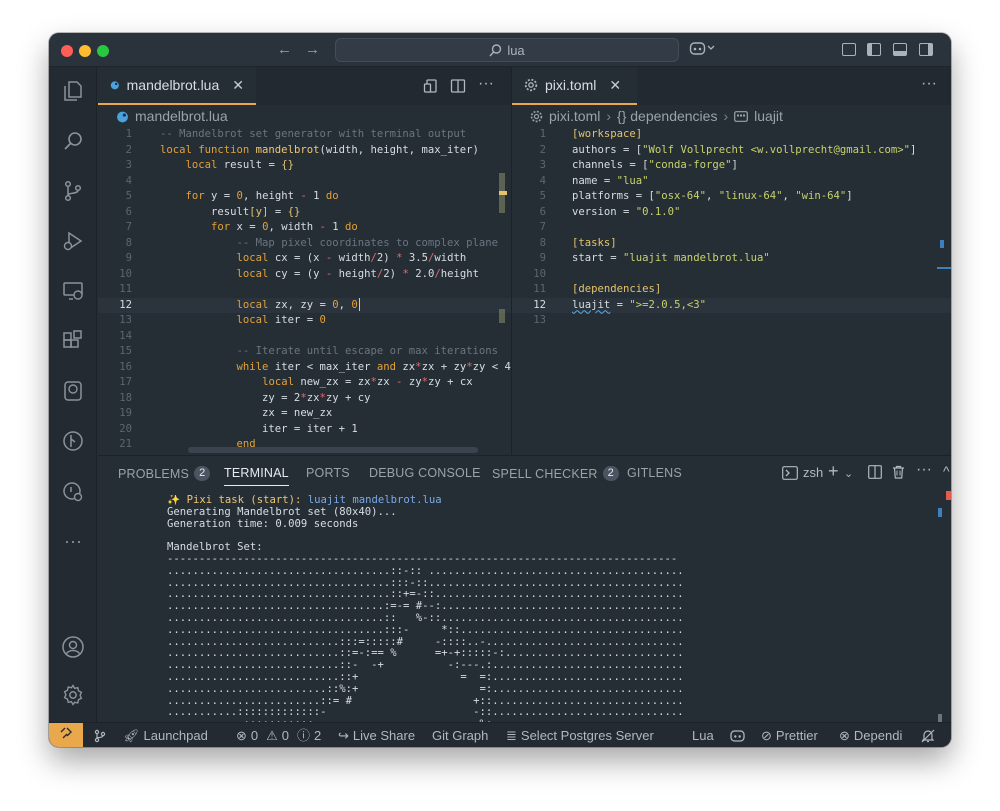 The height and width of the screenshot is (811, 1000). I want to click on split-terminal-icon, so click(875, 473).